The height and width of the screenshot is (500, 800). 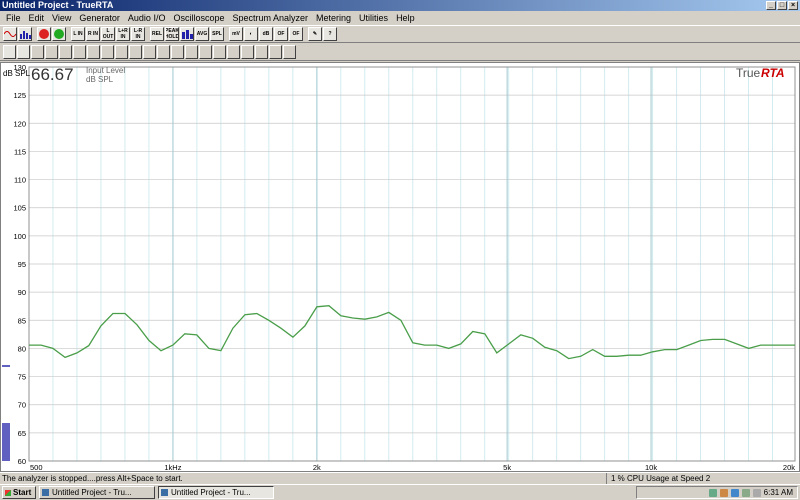 What do you see at coordinates (373, 18) in the screenshot?
I see `menu-utilities: Utilities` at bounding box center [373, 18].